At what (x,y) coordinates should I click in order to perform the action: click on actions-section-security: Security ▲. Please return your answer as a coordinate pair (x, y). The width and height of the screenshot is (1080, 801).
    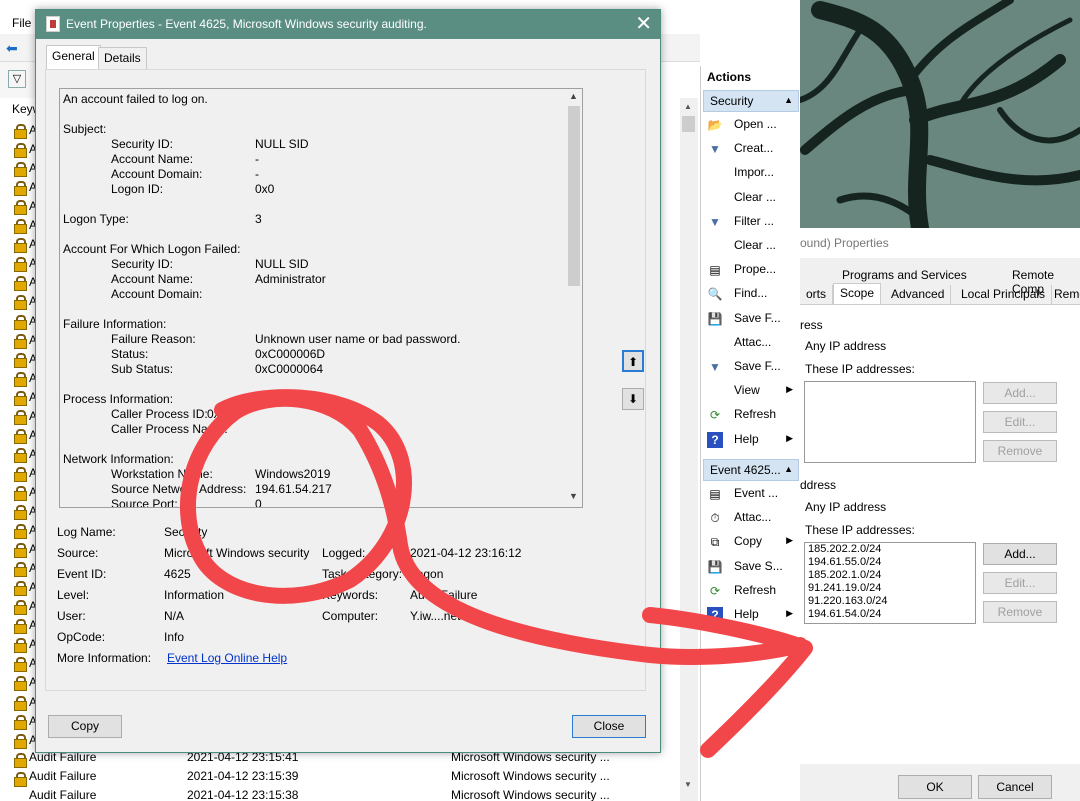
    Looking at the image, I should click on (751, 101).